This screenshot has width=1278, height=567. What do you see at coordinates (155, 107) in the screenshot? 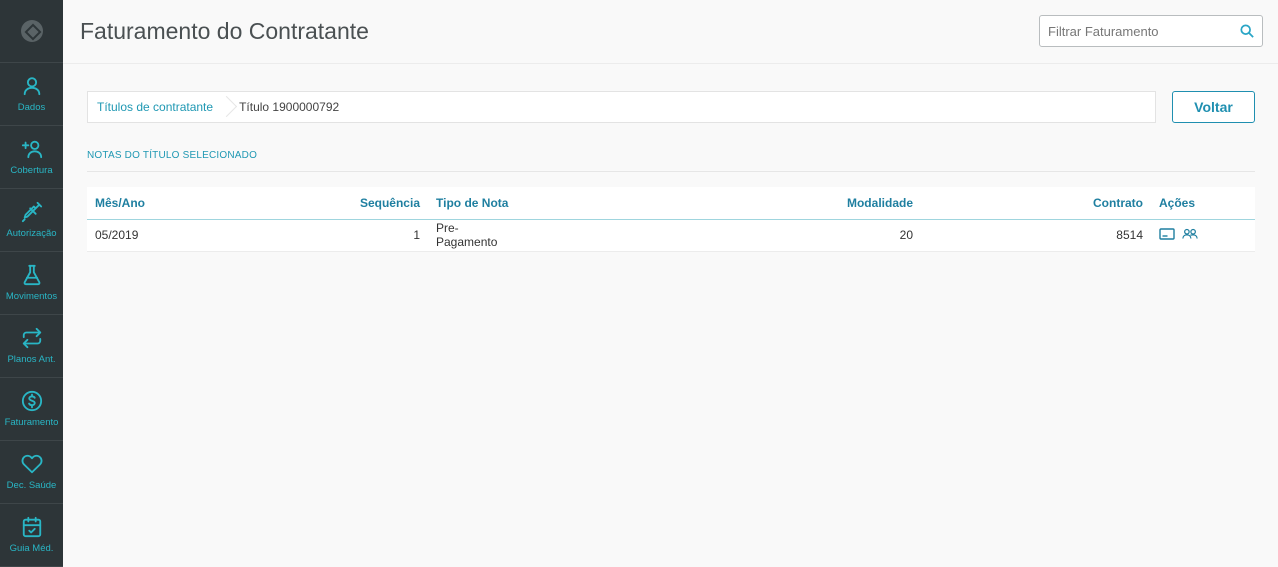
I see `breadcrumb-parent-link: Títulos de contratante` at bounding box center [155, 107].